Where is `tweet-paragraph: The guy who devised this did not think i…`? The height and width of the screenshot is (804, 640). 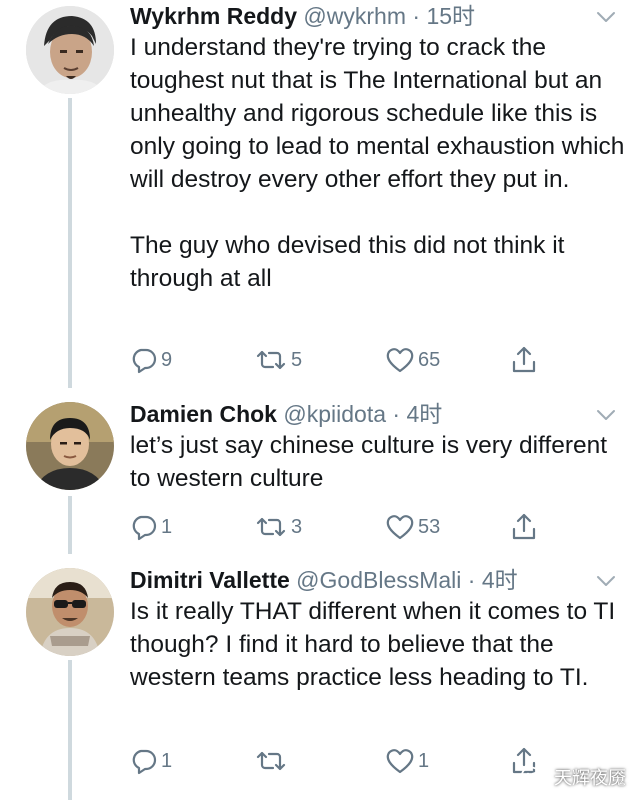 tweet-paragraph: The guy who devised this did not think i… is located at coordinates (347, 262).